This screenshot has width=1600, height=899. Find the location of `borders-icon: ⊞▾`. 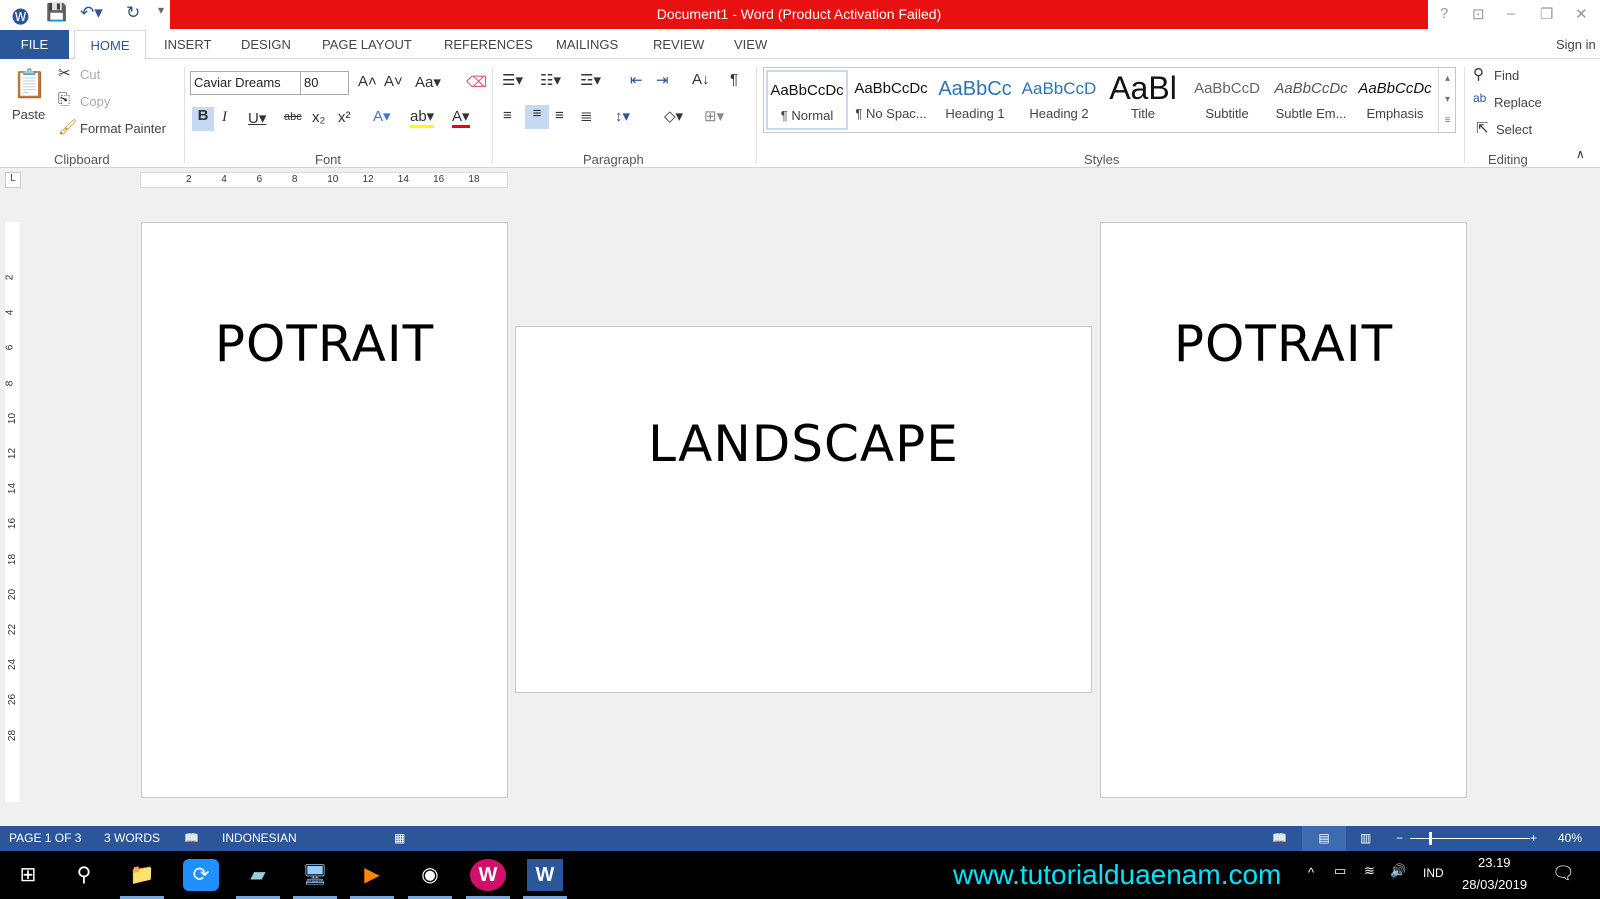

borders-icon: ⊞▾ is located at coordinates (714, 116).